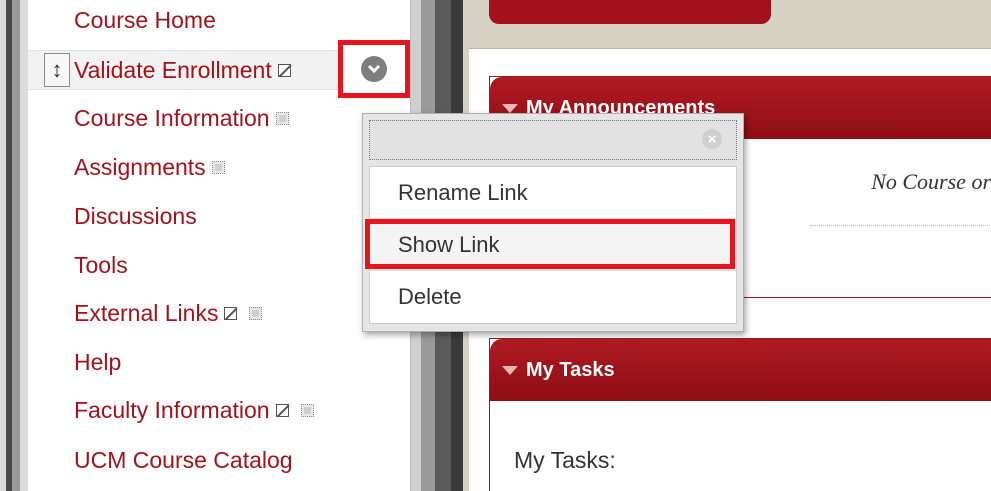 The height and width of the screenshot is (491, 991). Describe the element at coordinates (218, 265) in the screenshot. I see `menu-item-tools: Tools` at that location.